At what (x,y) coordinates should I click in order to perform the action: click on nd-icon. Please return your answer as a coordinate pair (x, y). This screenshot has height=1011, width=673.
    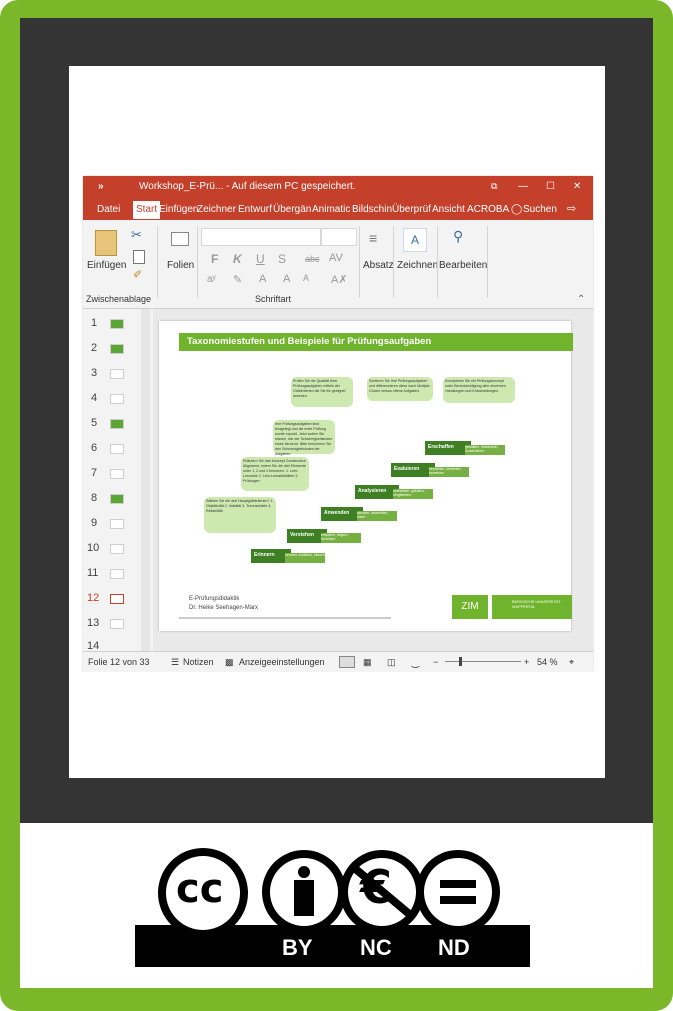
    Looking at the image, I should click on (458, 892).